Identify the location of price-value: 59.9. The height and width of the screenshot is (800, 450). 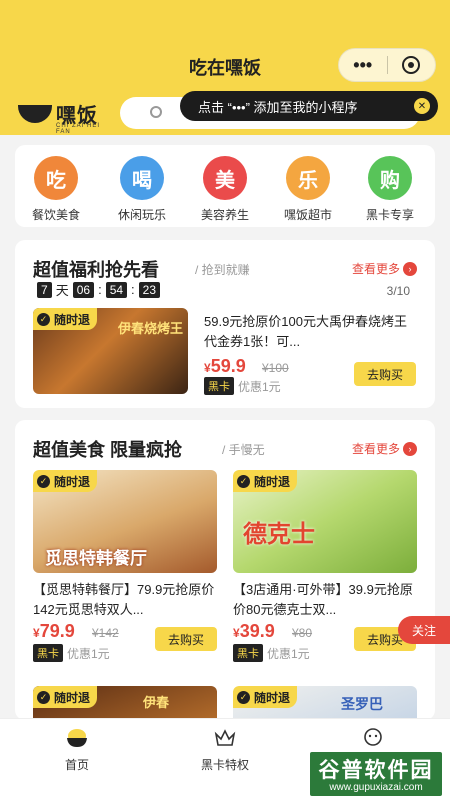
(228, 366).